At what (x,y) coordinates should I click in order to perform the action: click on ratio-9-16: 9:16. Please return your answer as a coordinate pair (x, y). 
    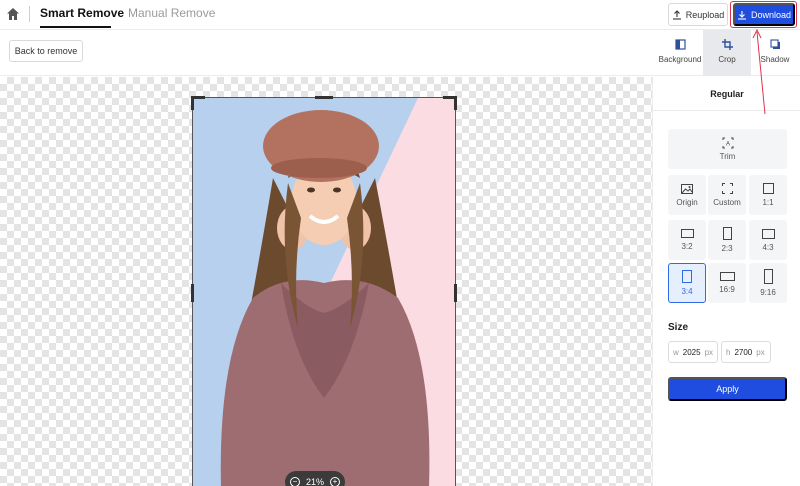
    Looking at the image, I should click on (768, 283).